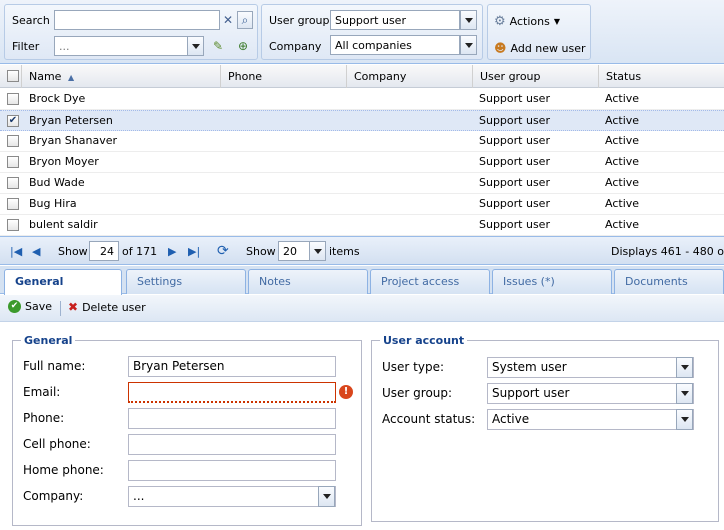 This screenshot has height=530, width=724. I want to click on tab-project-access: Project access, so click(430, 281).